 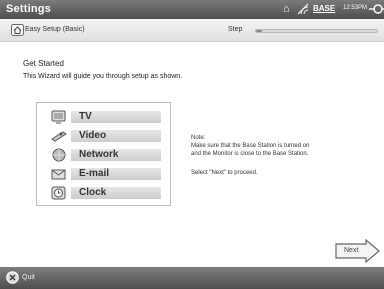 What do you see at coordinates (59, 136) in the screenshot?
I see `video-icon` at bounding box center [59, 136].